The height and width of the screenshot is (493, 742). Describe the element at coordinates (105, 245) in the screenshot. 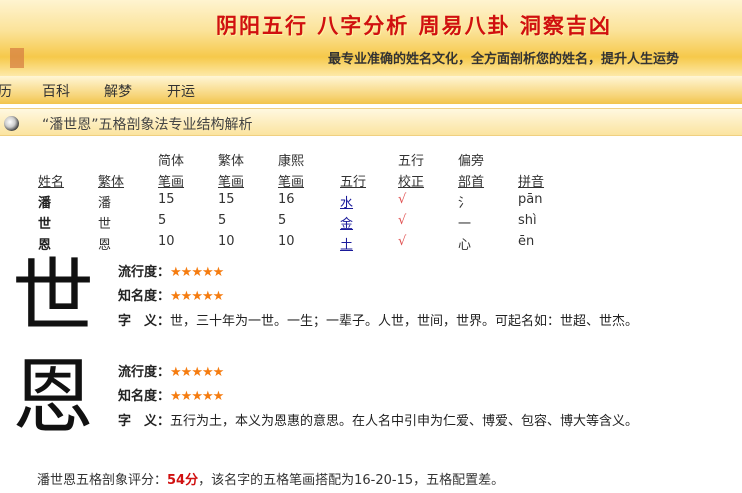

I see `table-cell: 恩` at that location.